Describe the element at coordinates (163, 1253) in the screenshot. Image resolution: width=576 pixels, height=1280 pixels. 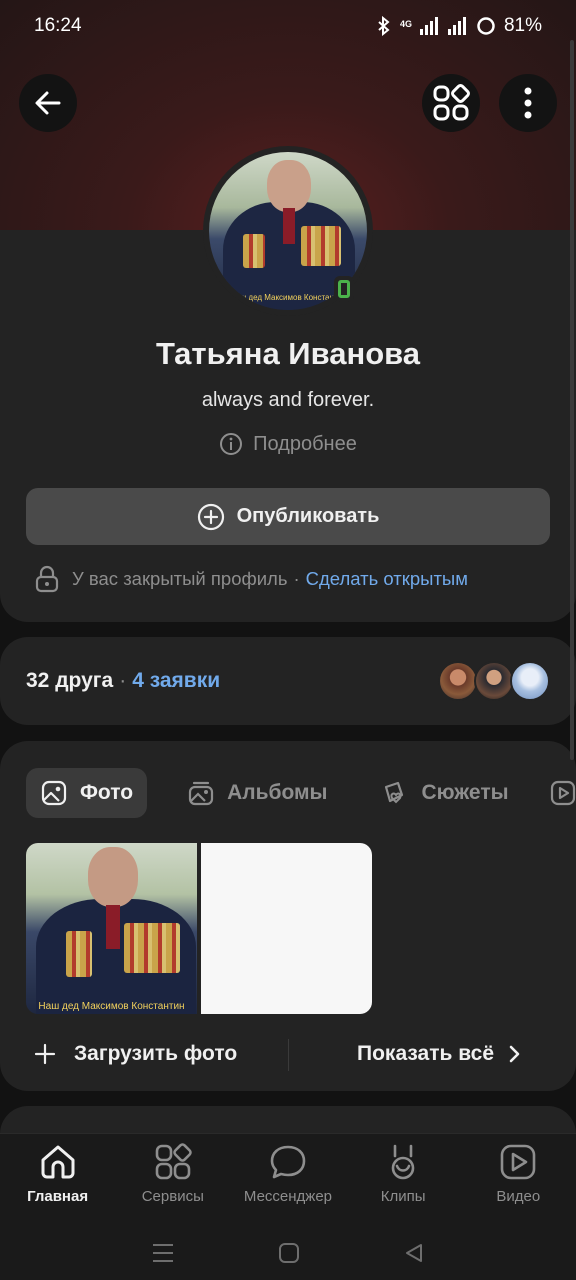
I see `recent-apps-icon` at that location.